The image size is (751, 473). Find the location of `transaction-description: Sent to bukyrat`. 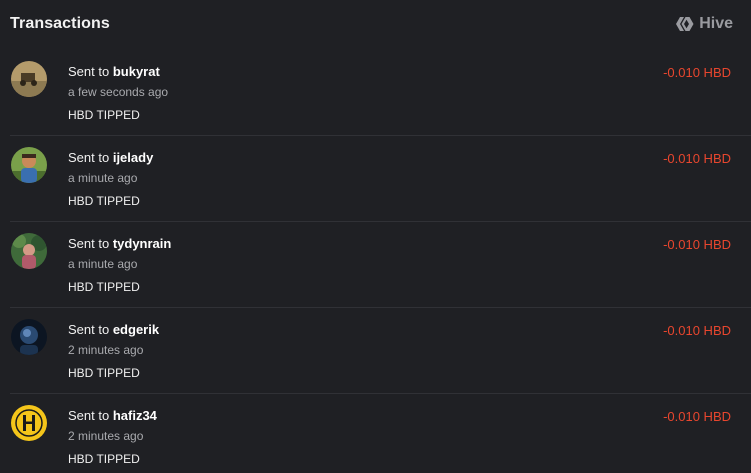

transaction-description: Sent to bukyrat is located at coordinates (114, 71).